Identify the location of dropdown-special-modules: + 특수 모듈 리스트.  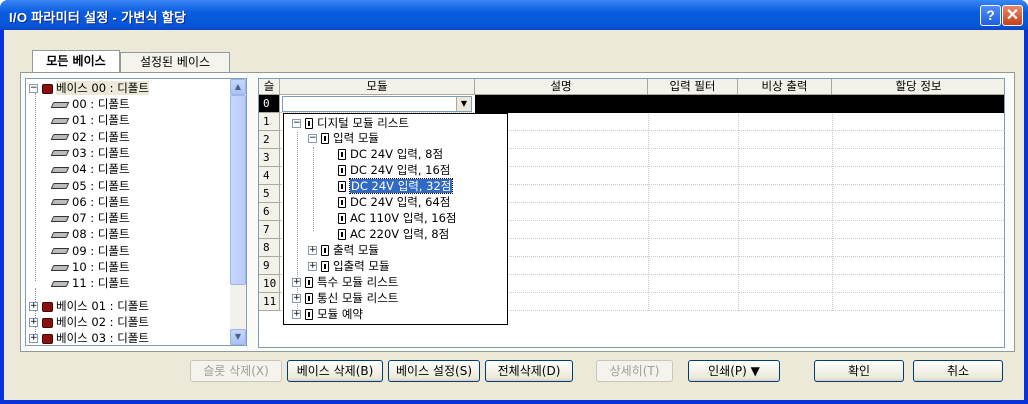
(345, 282).